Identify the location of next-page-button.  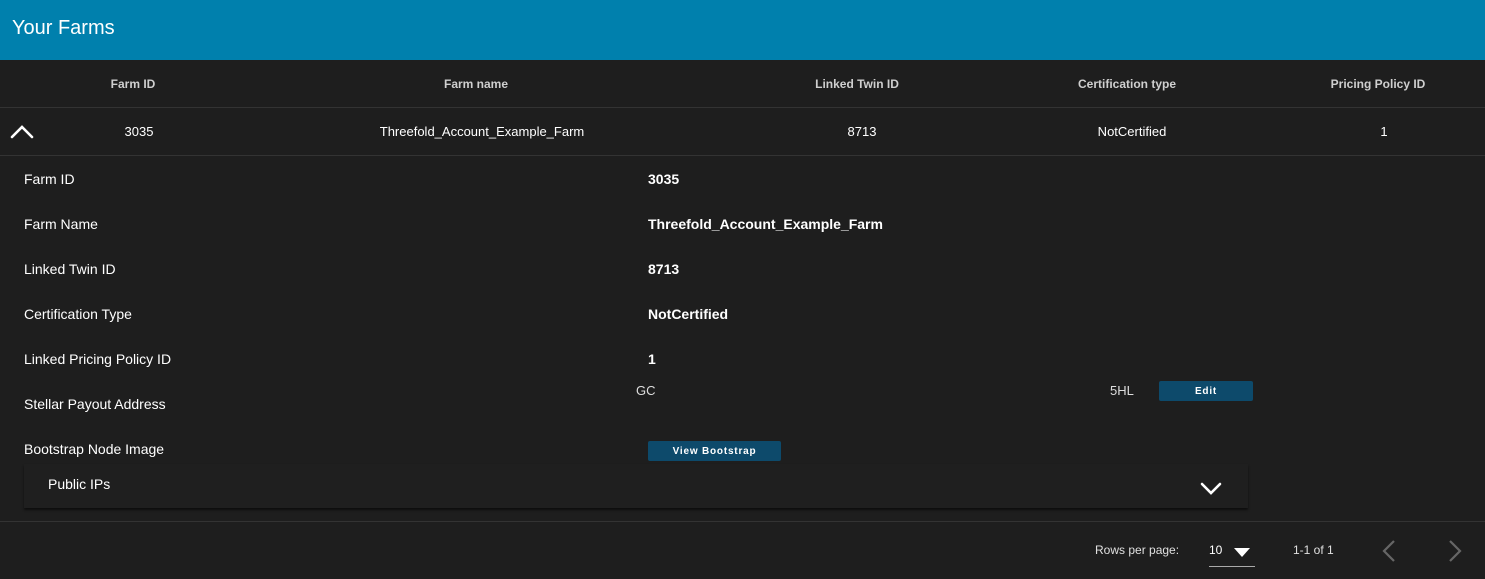
(1455, 551).